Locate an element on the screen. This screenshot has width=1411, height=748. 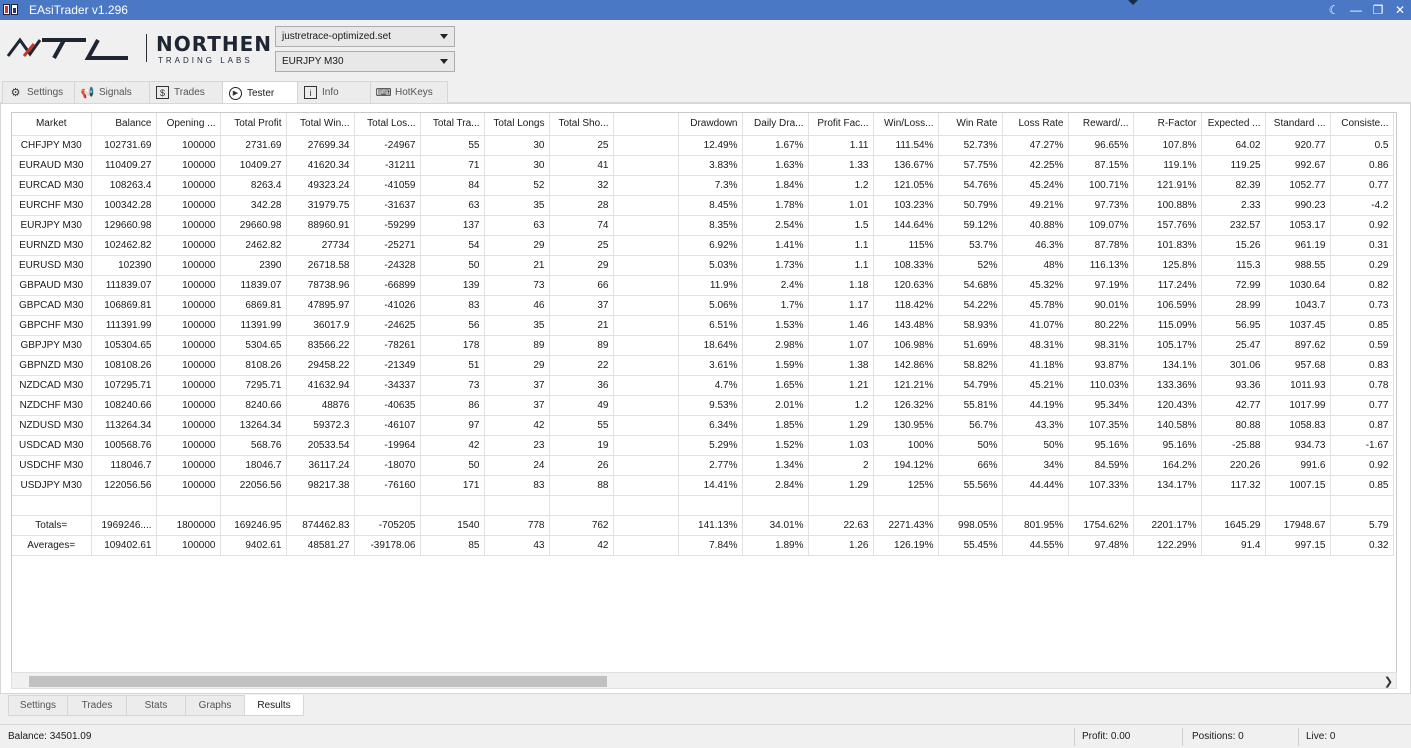
table-cell: EURAUD M30 is located at coordinates (52, 165).